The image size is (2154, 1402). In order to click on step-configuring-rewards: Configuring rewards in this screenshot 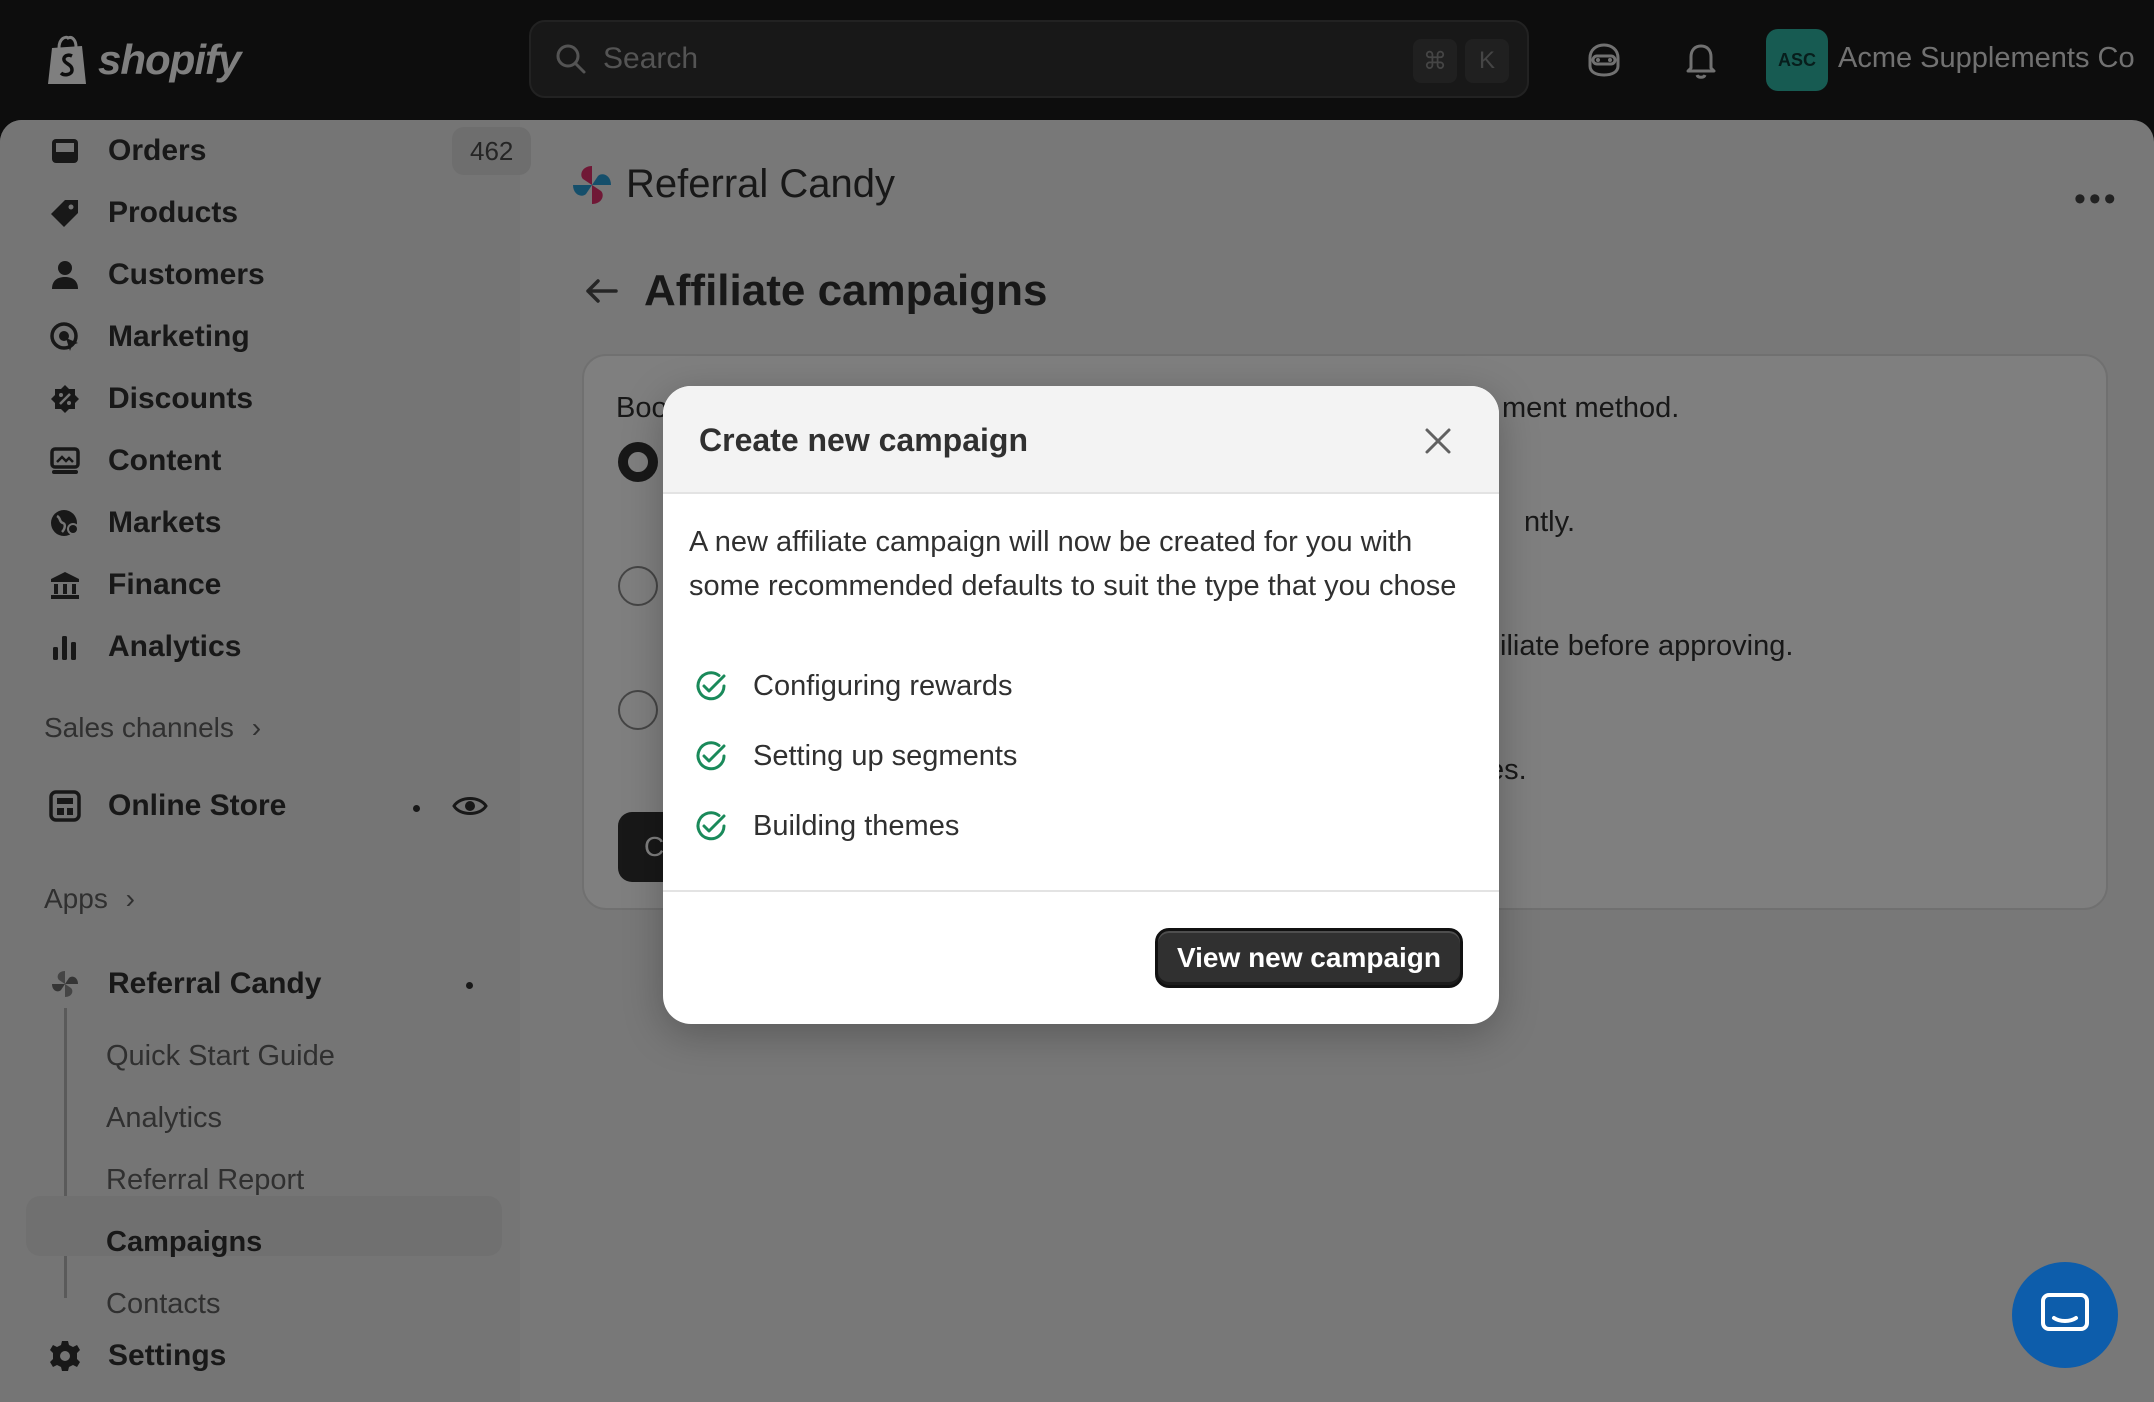, I will do `click(853, 686)`.